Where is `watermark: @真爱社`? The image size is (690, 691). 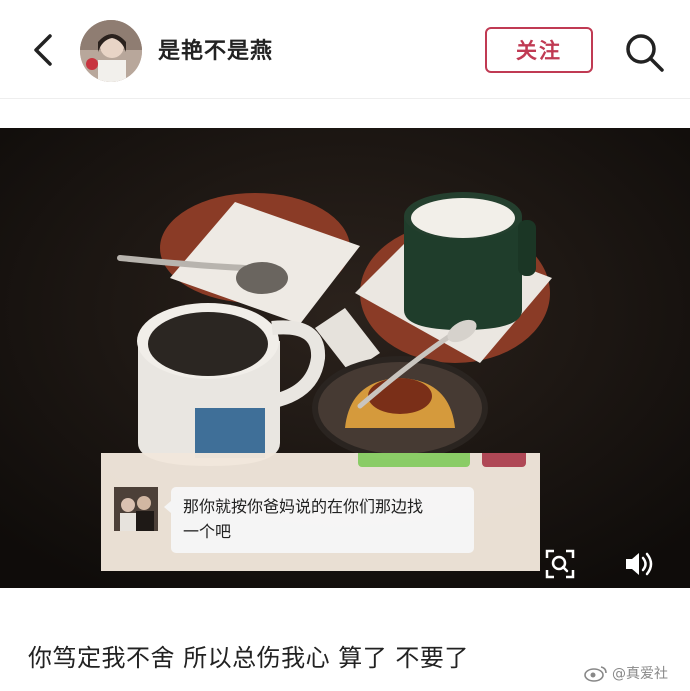
watermark: @真爱社 is located at coordinates (626, 673).